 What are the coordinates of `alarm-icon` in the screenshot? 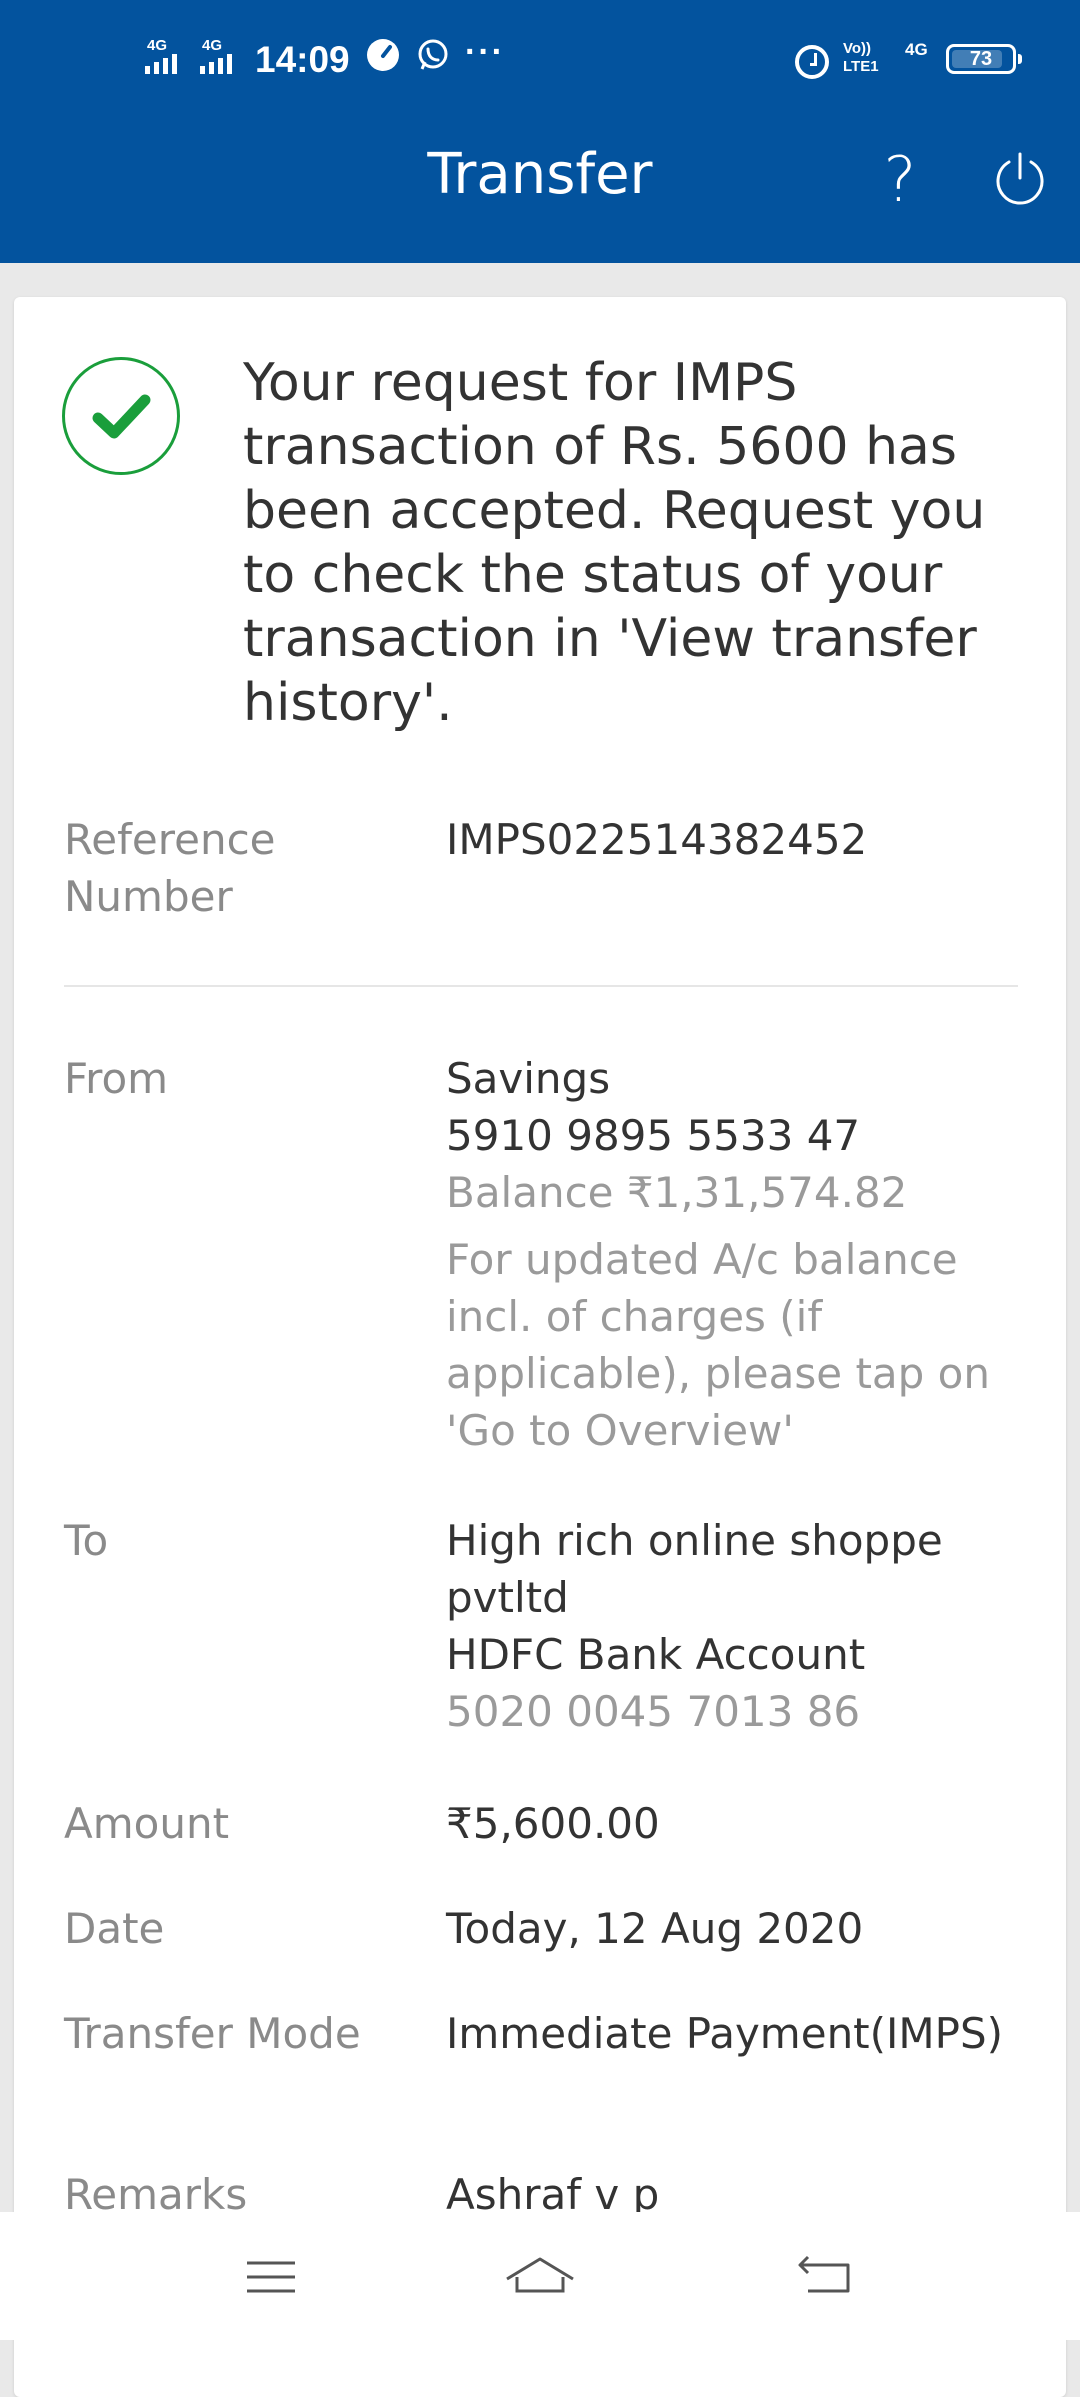 It's located at (812, 62).